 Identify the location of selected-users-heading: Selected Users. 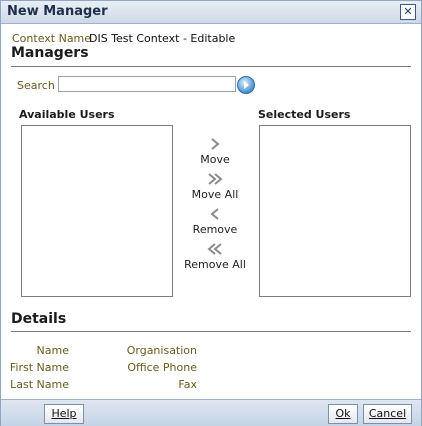
(304, 114).